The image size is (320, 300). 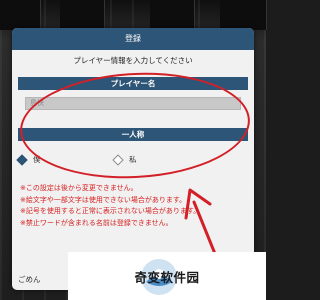 I want to click on watermark: 奇变软件园, so click(x=167, y=276).